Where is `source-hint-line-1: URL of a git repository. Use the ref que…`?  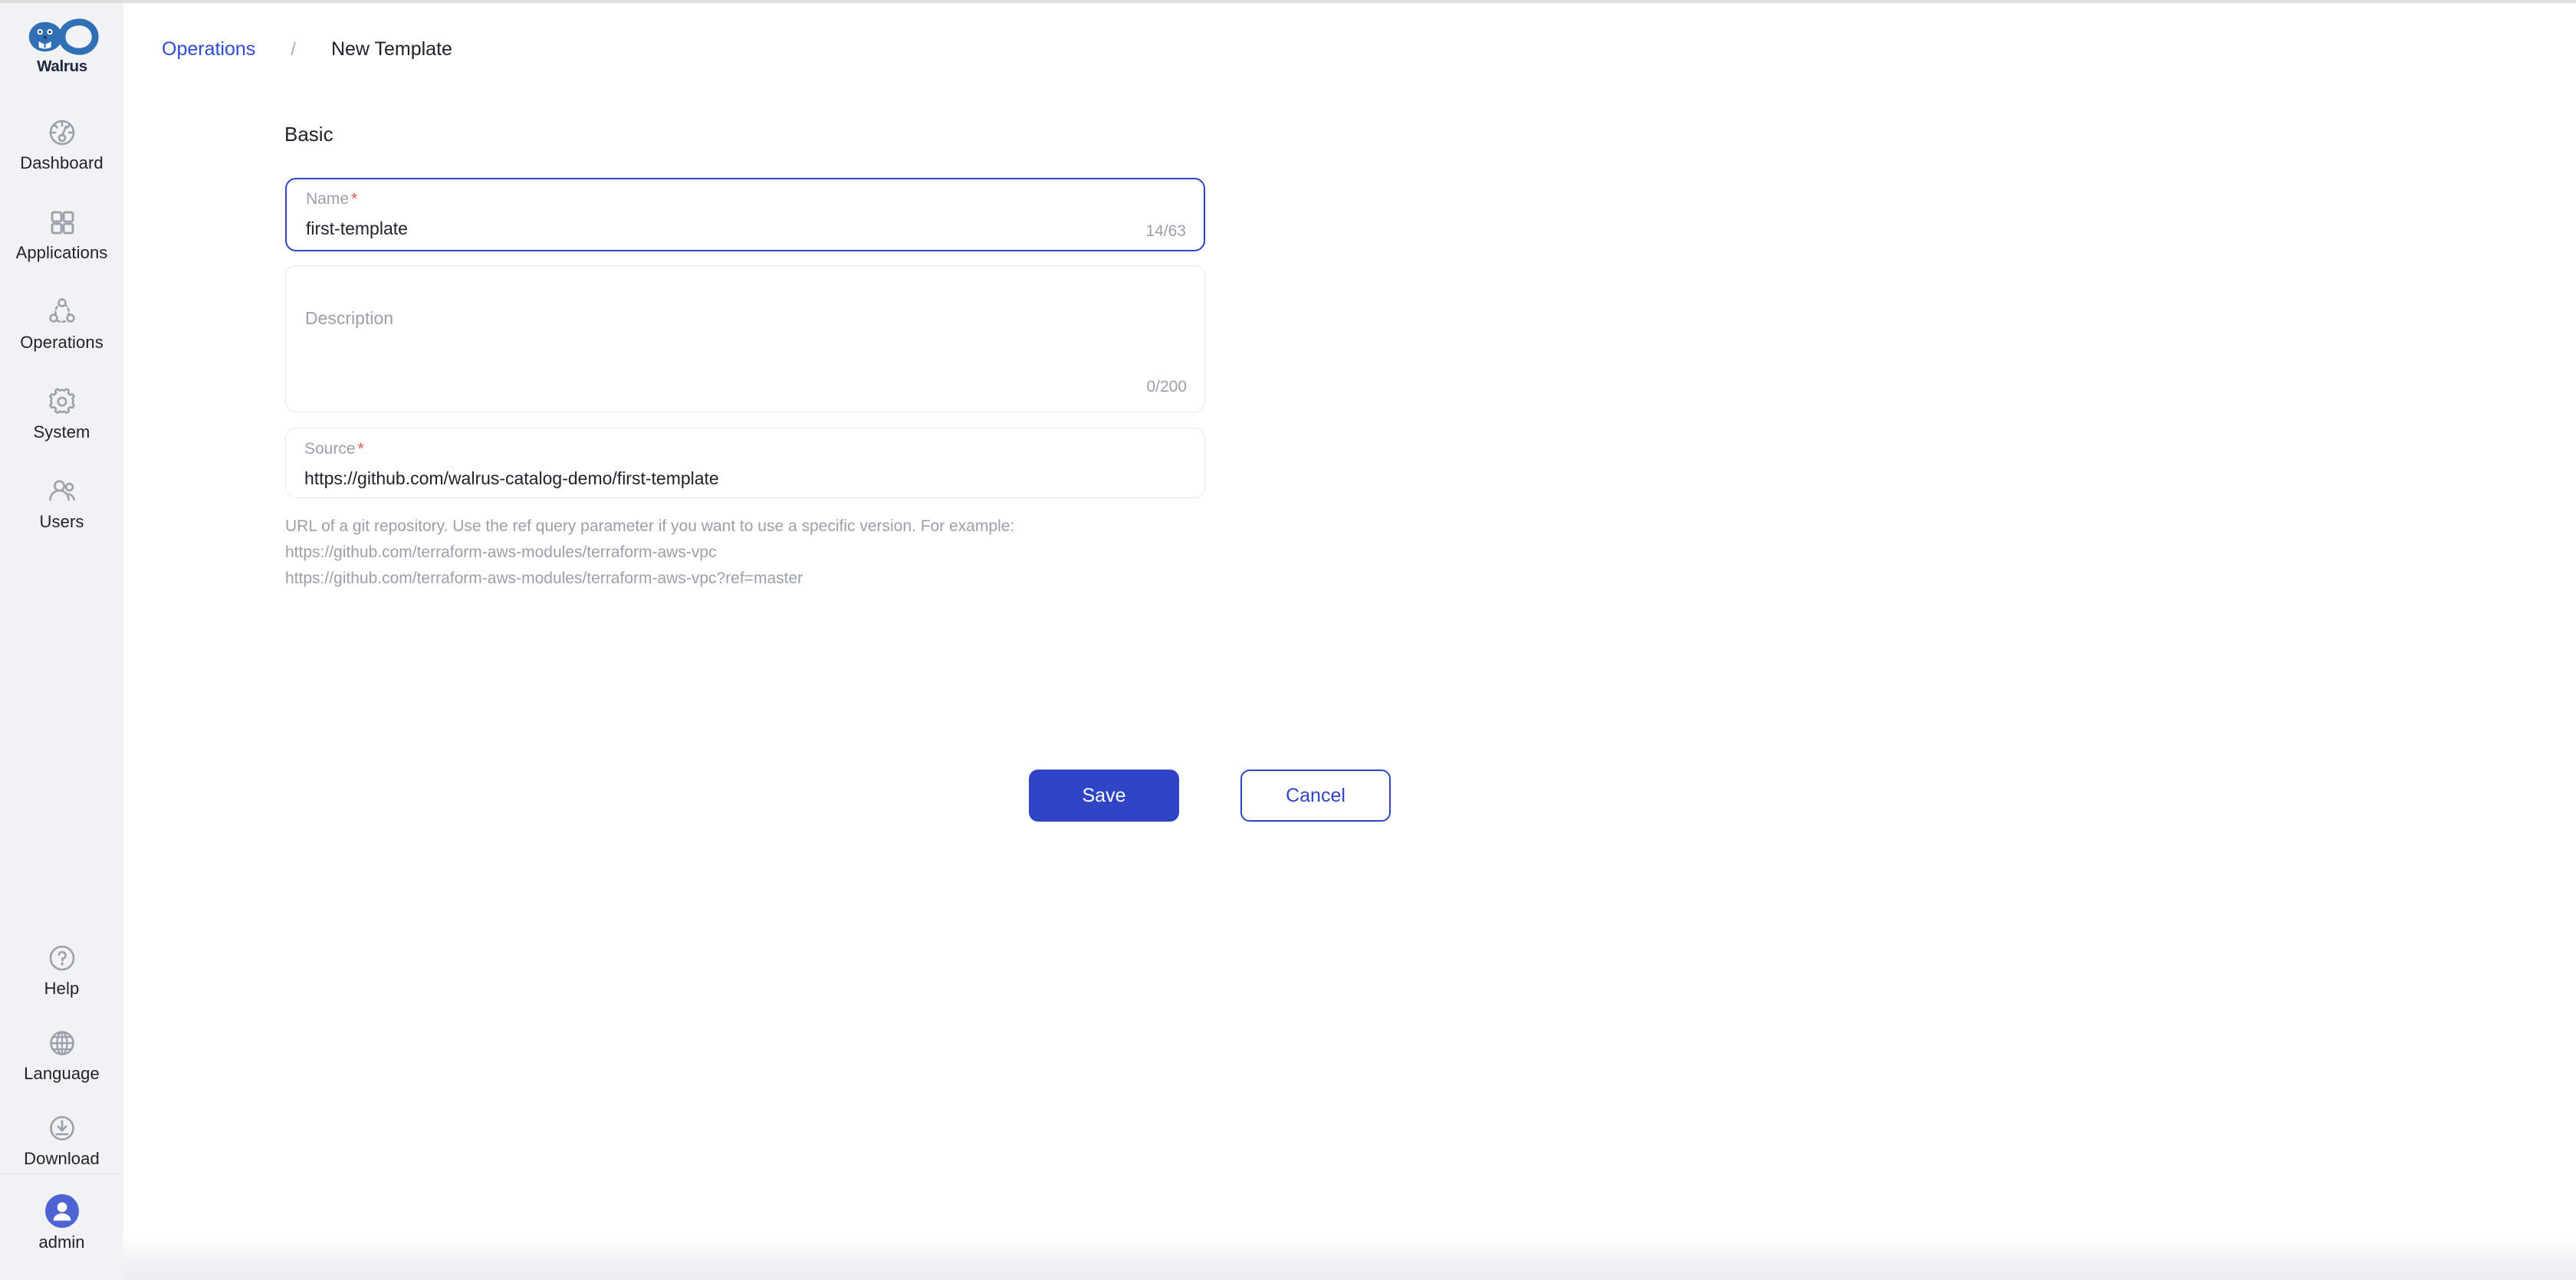
source-hint-line-1: URL of a git repository. Use the ref que… is located at coordinates (650, 526).